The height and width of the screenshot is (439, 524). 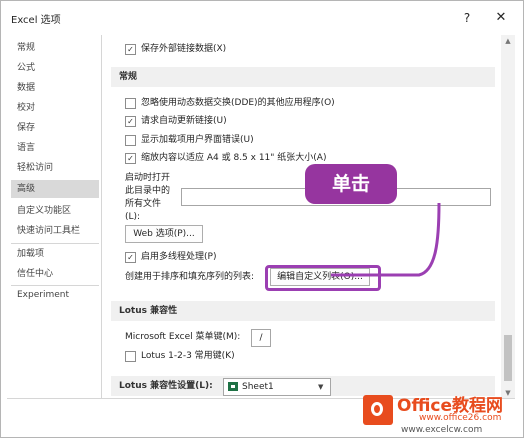 What do you see at coordinates (188, 356) in the screenshot?
I see `lotus-keys-label: Lotus 1-2-3 常用键(K)` at bounding box center [188, 356].